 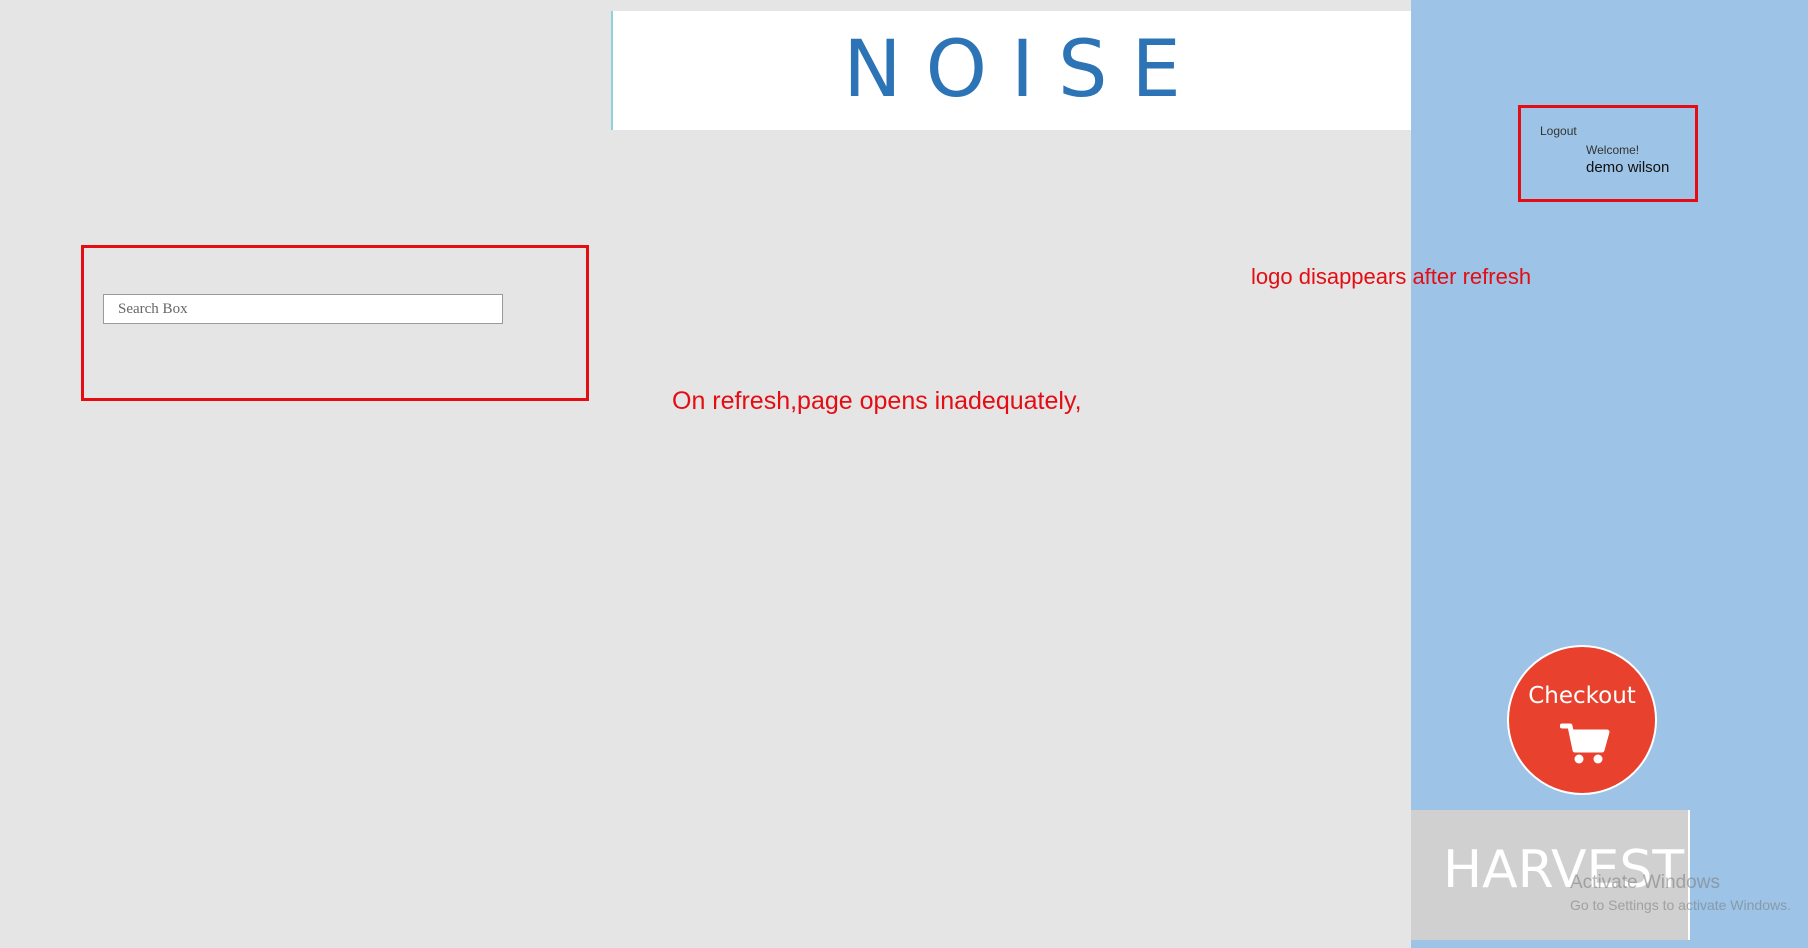 I want to click on brand-logo-text: NOISE, so click(x=1024, y=70).